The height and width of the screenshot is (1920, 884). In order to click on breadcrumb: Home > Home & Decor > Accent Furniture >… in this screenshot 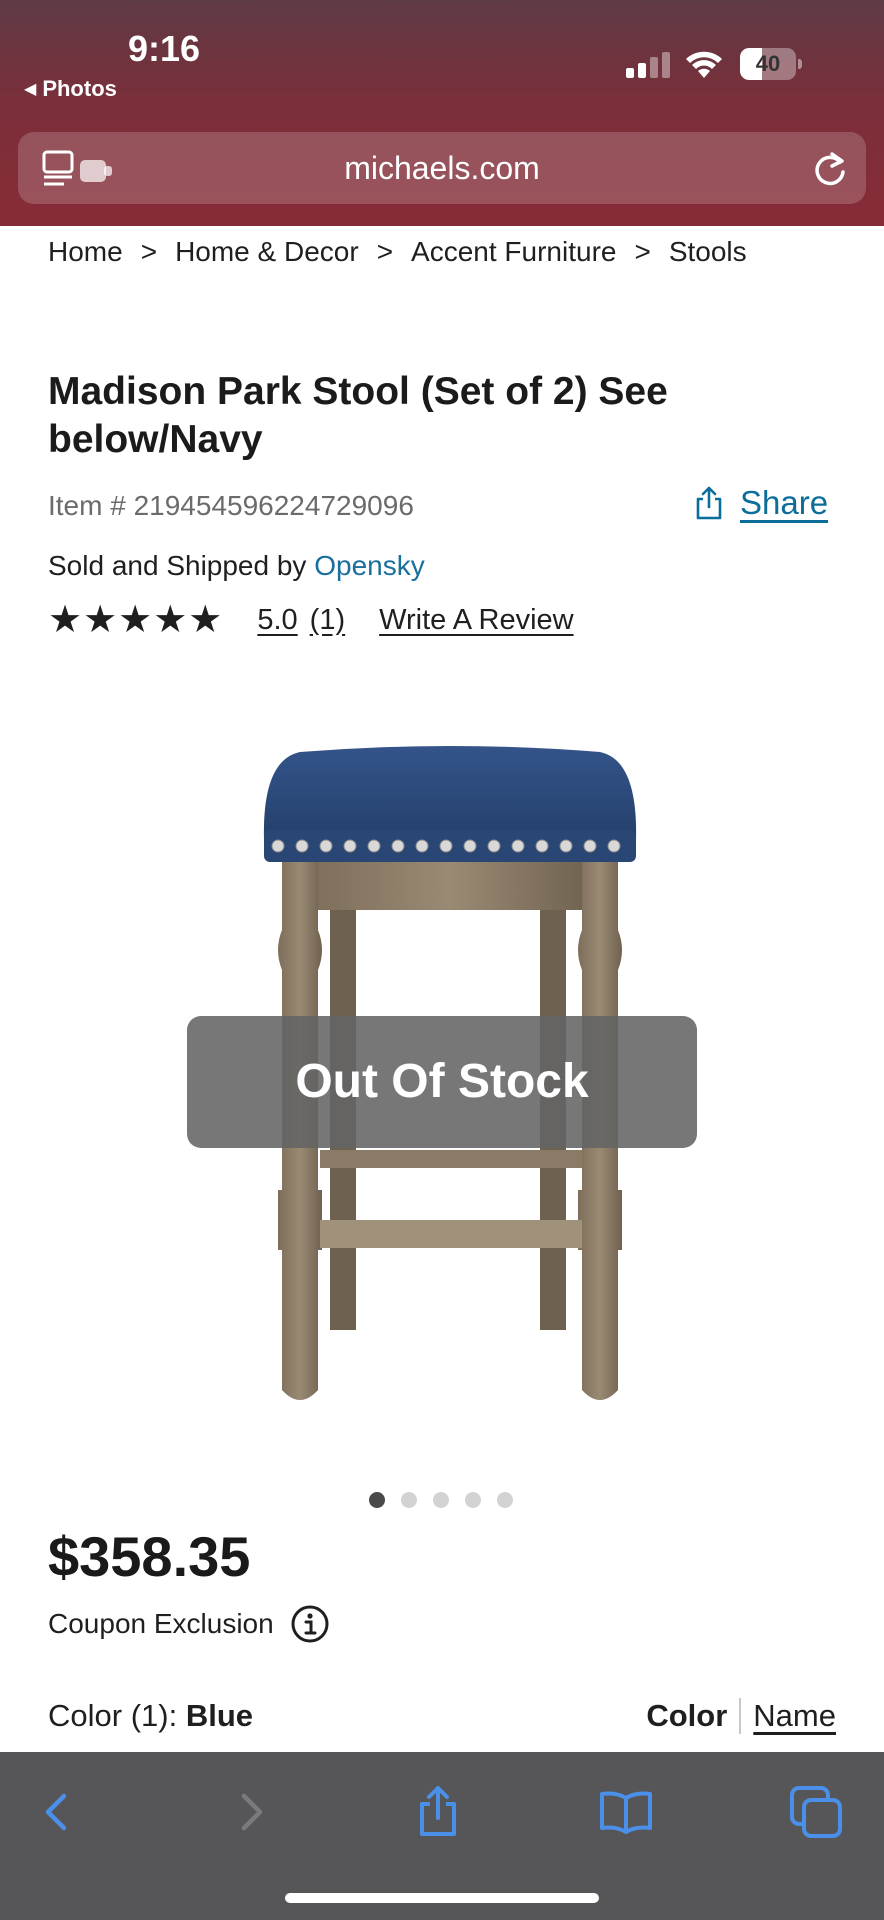, I will do `click(397, 252)`.